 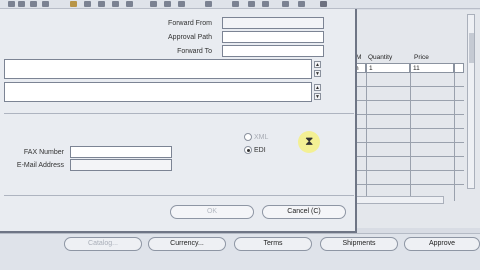 I want to click on ok-button-label: OK, so click(x=212, y=211).